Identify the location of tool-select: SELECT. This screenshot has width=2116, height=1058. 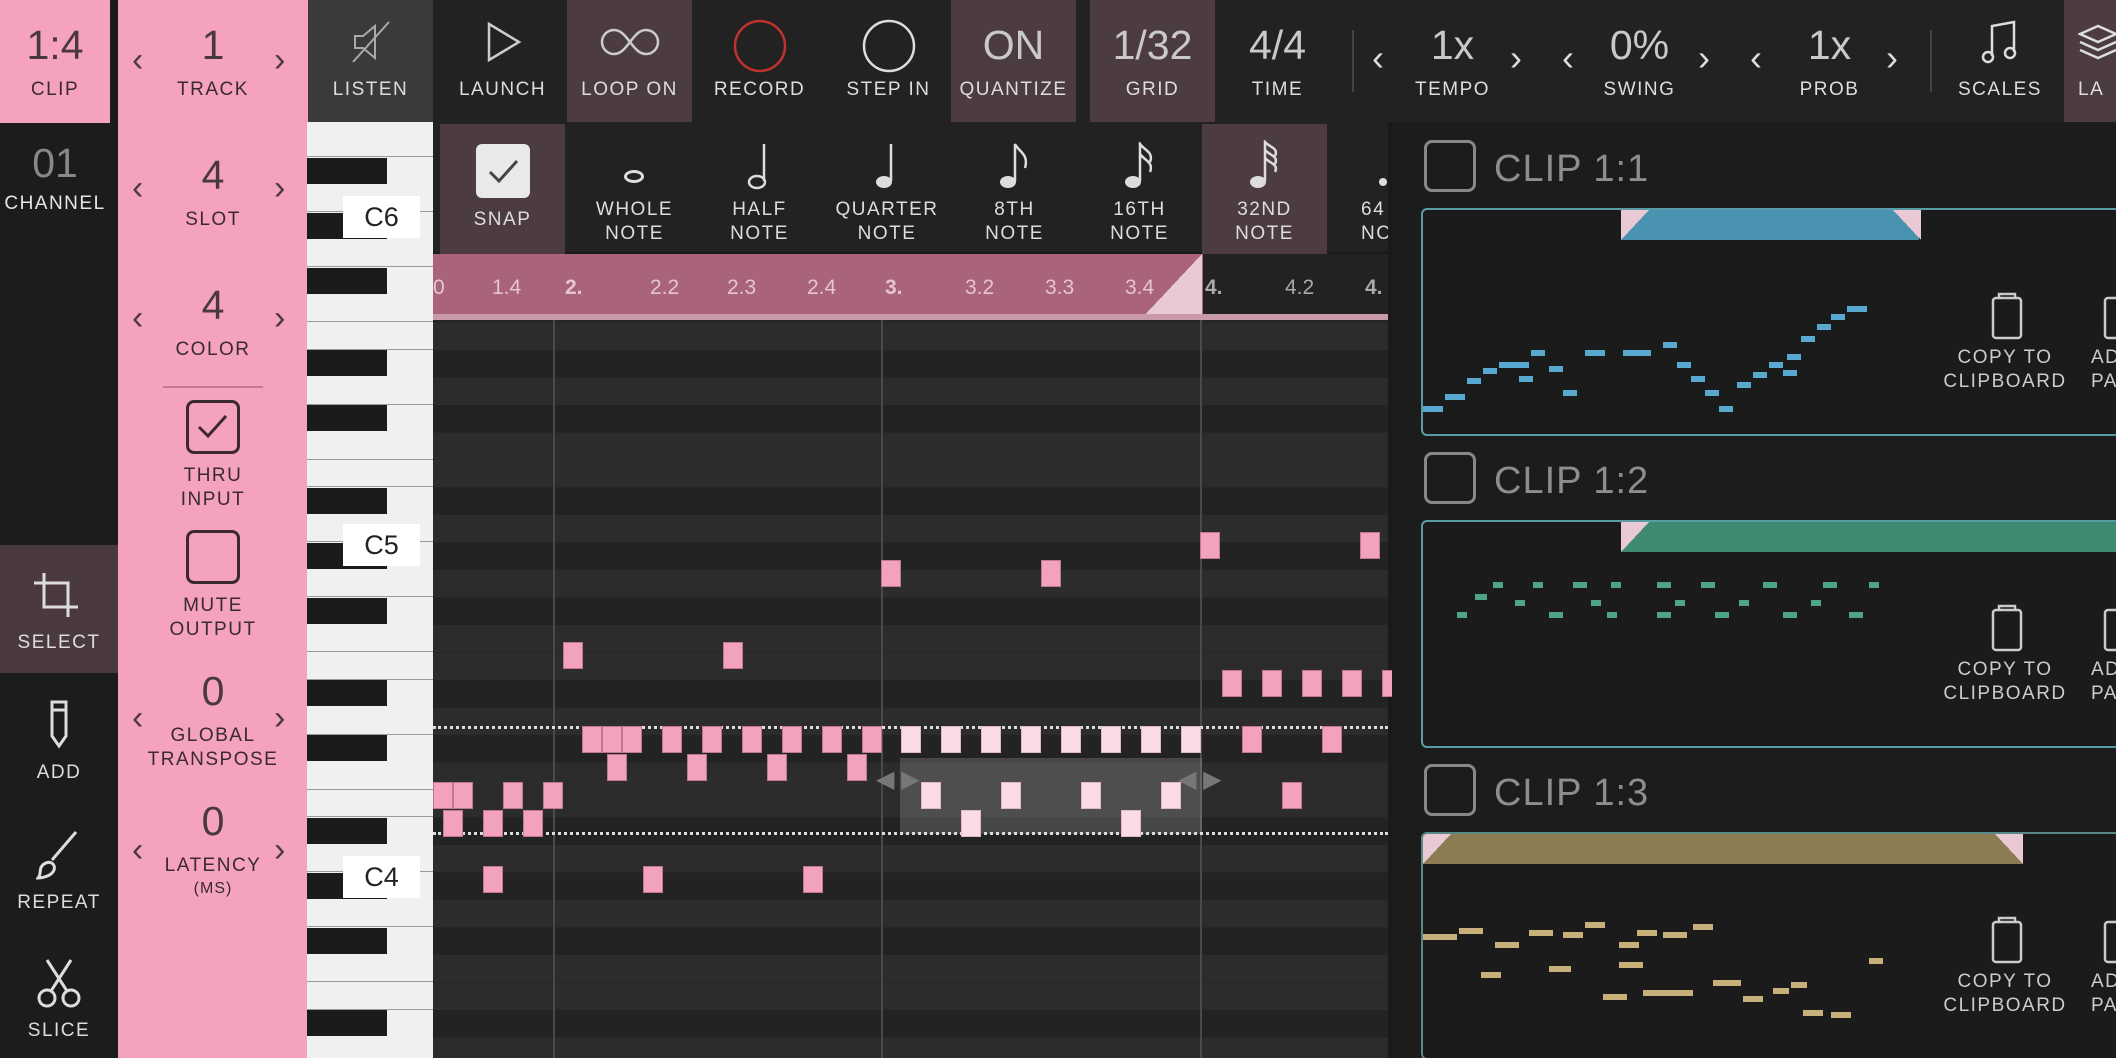
(59, 609).